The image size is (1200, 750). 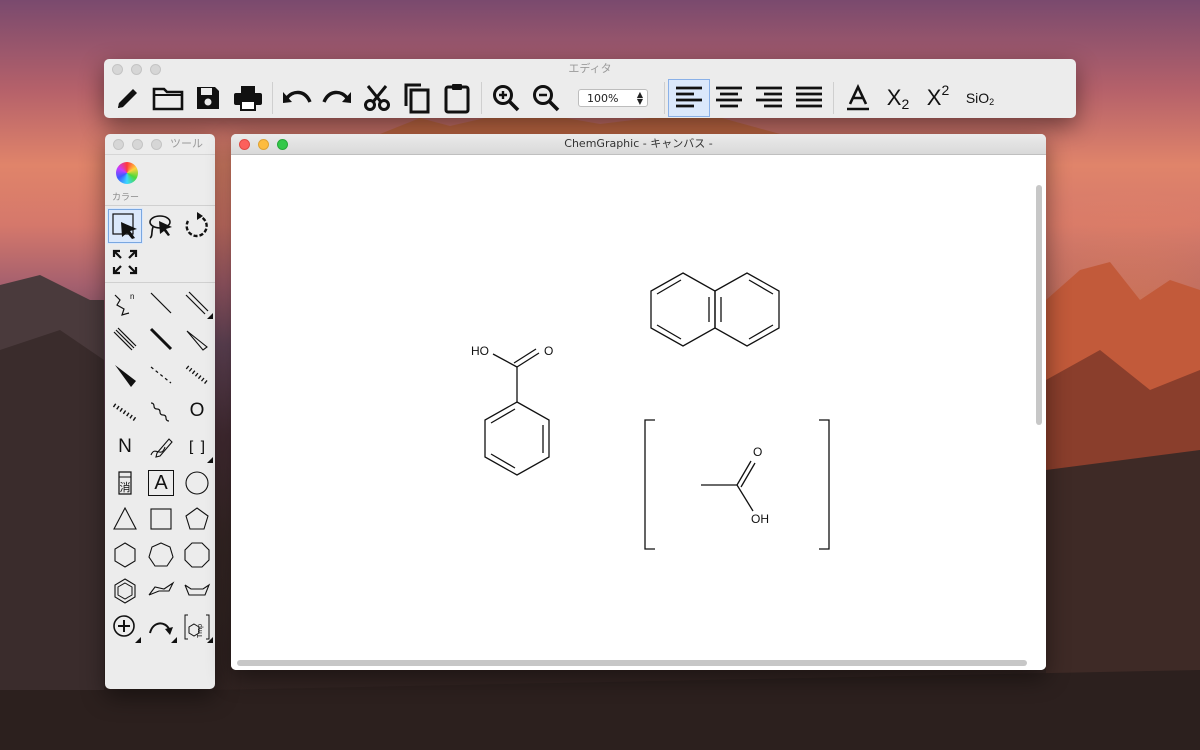 What do you see at coordinates (125, 339) in the screenshot?
I see `triple-bond-icon` at bounding box center [125, 339].